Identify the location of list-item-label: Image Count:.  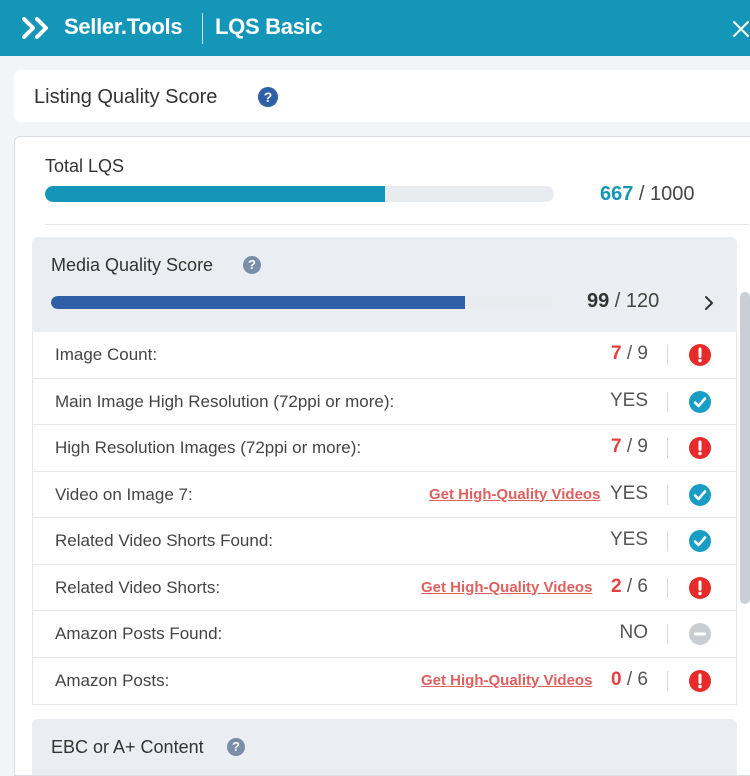
(106, 354).